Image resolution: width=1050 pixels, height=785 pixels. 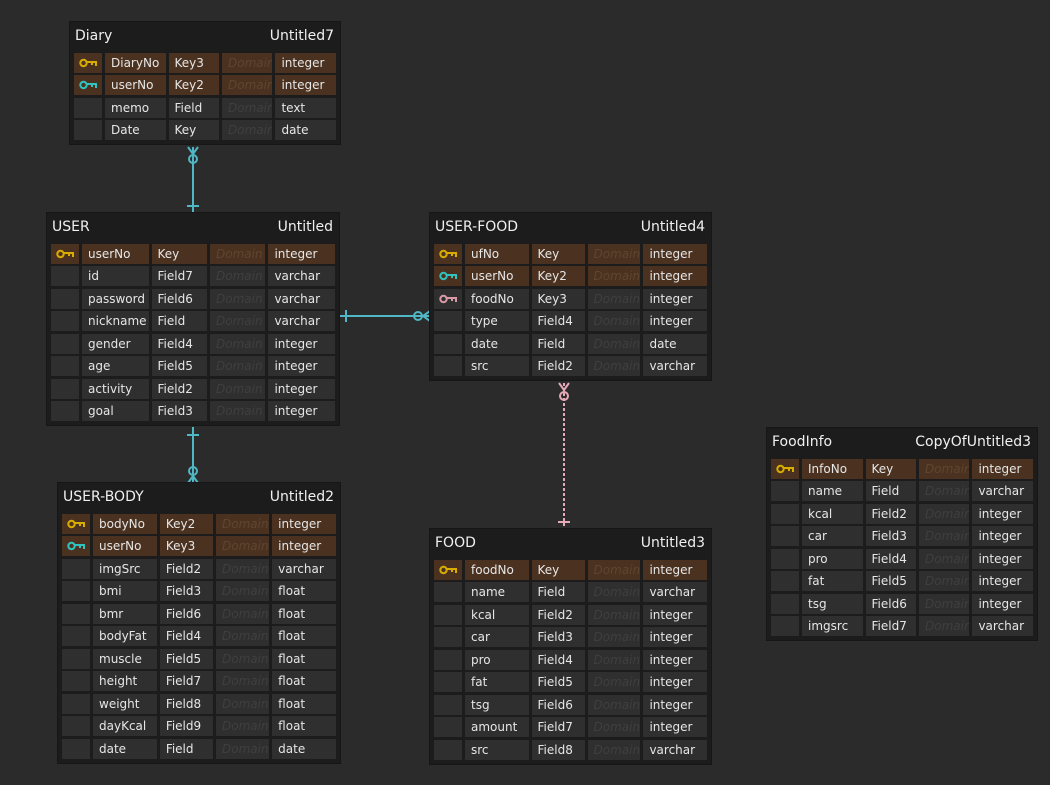 I want to click on column-row: activity Field2 Domain integer, so click(x=193, y=388).